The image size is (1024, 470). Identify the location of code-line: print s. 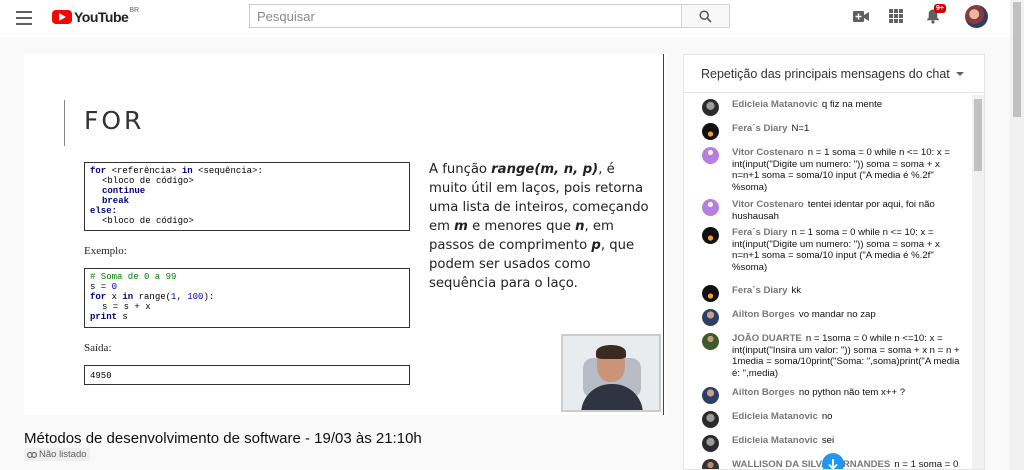
(247, 317).